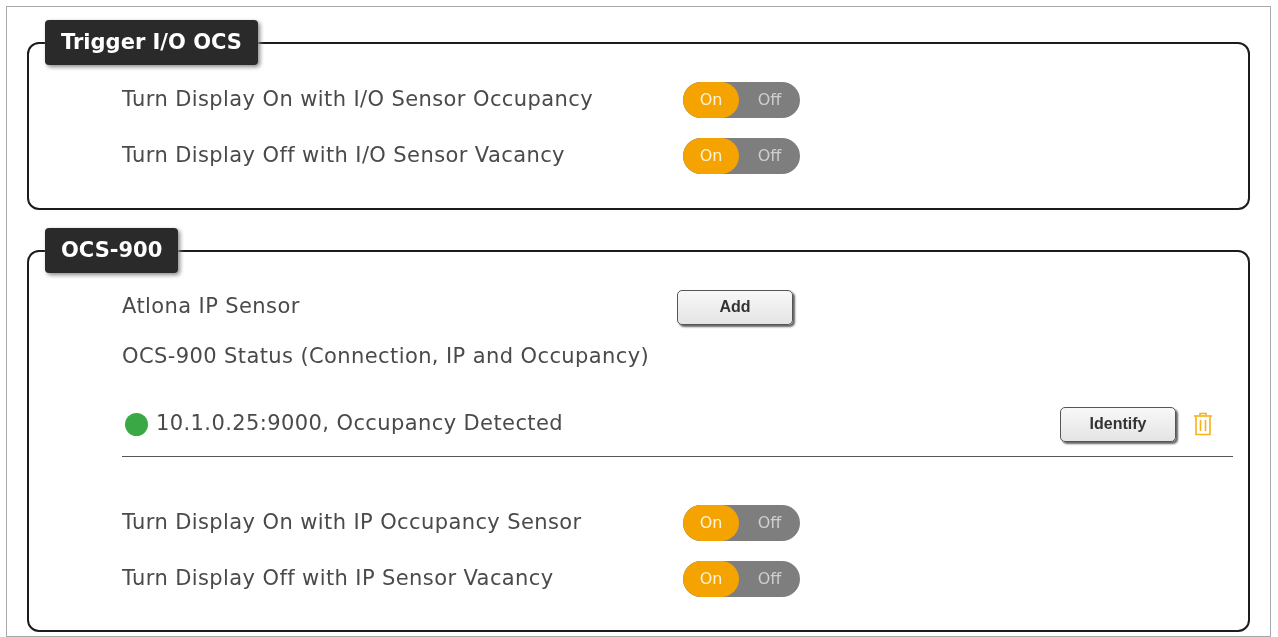 This screenshot has width=1278, height=637. I want to click on group-title: Trigger I/O OCS, so click(151, 42).